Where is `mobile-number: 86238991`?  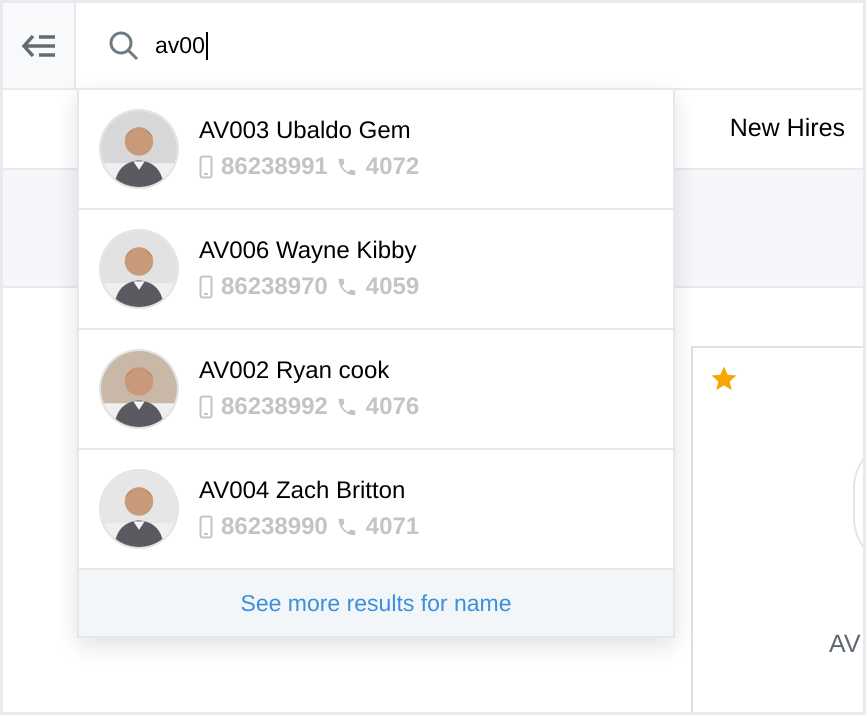 mobile-number: 86238991 is located at coordinates (274, 167).